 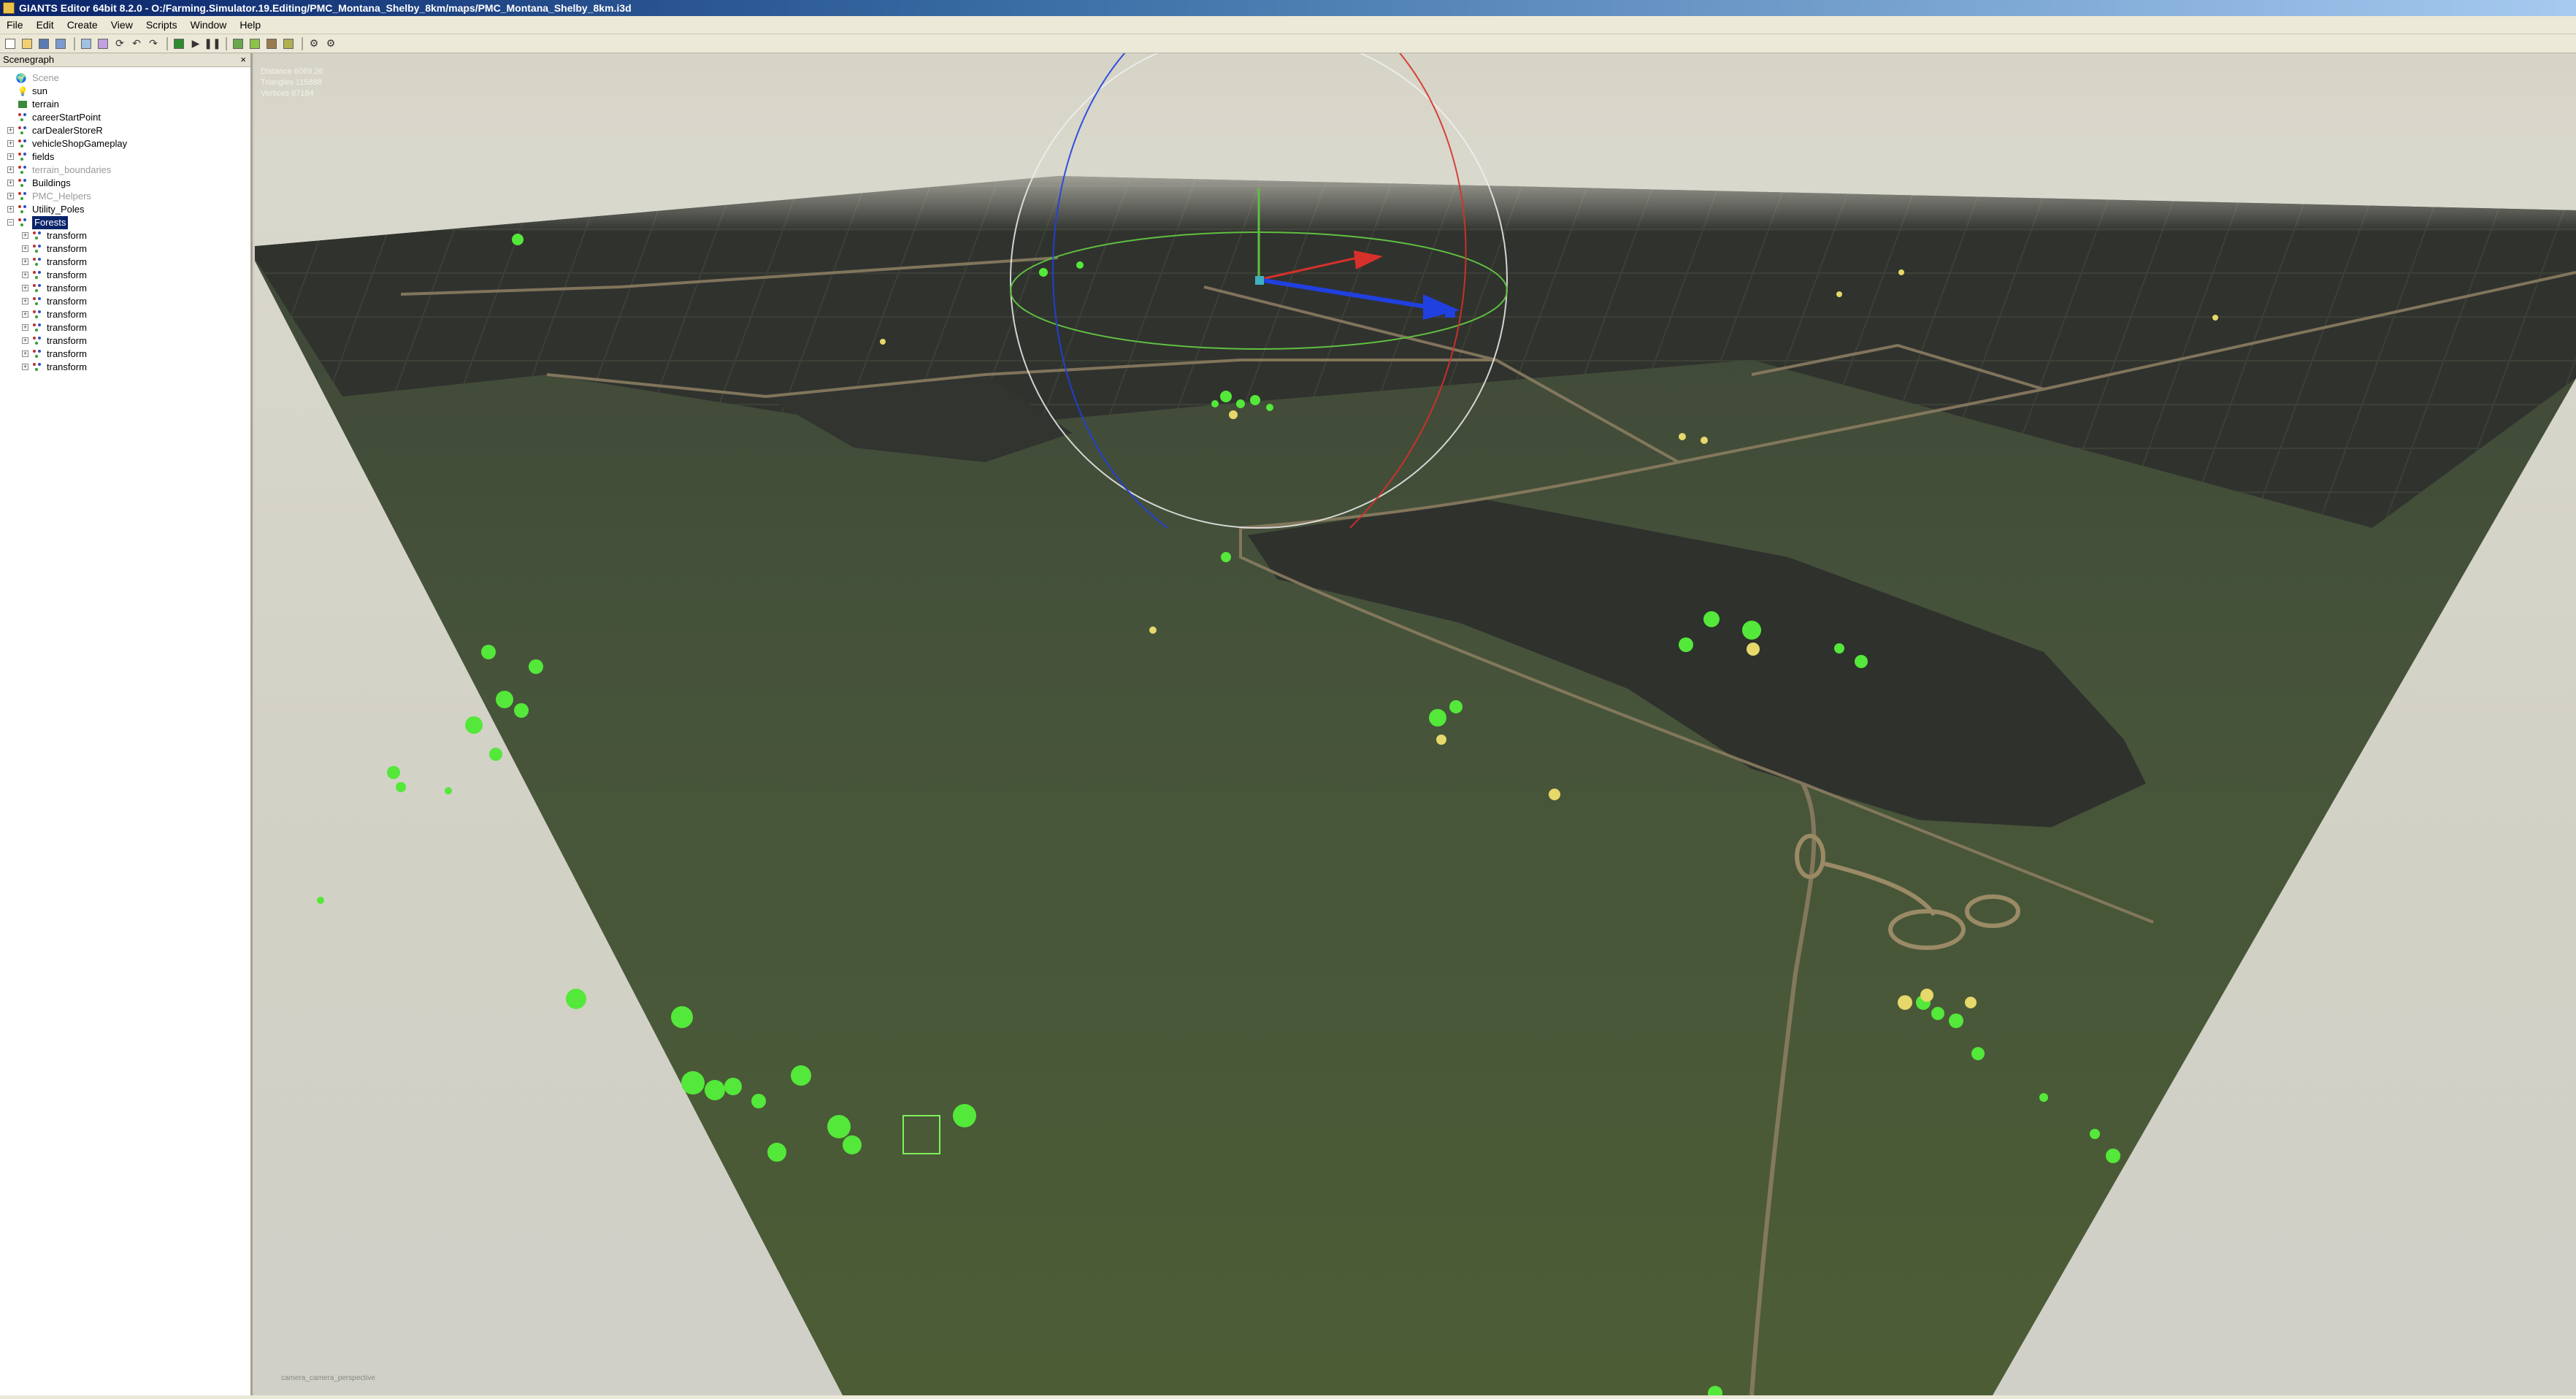 I want to click on tree-node: + fields, so click(x=125, y=157).